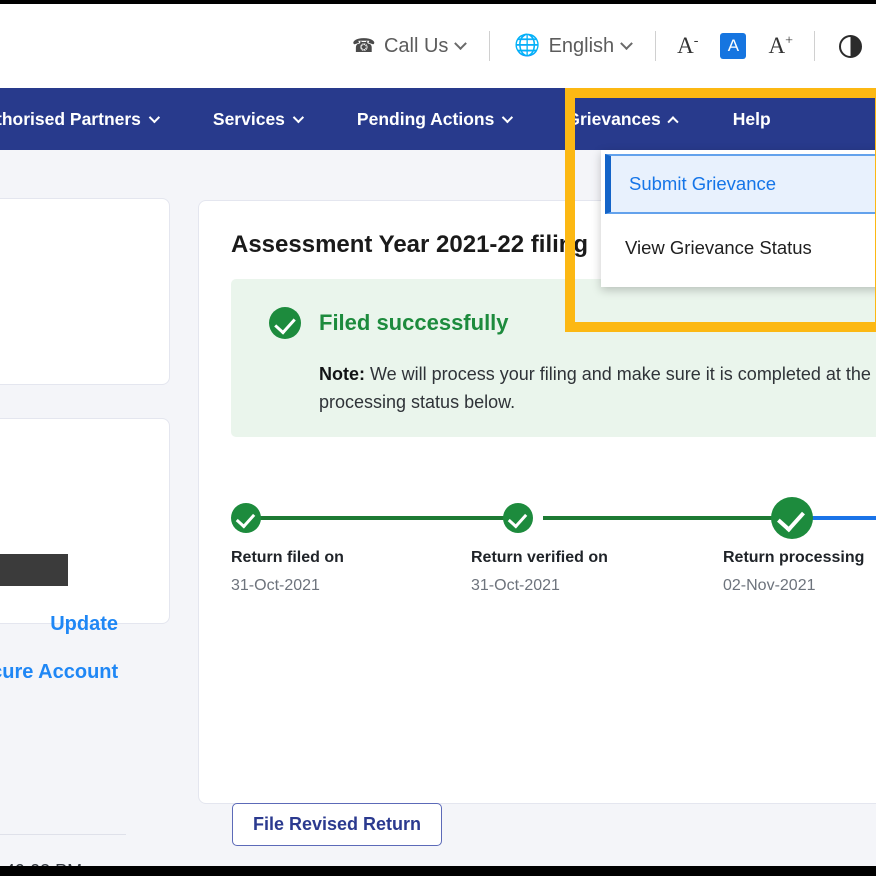  I want to click on nav-label: Pending Actions, so click(425, 118).